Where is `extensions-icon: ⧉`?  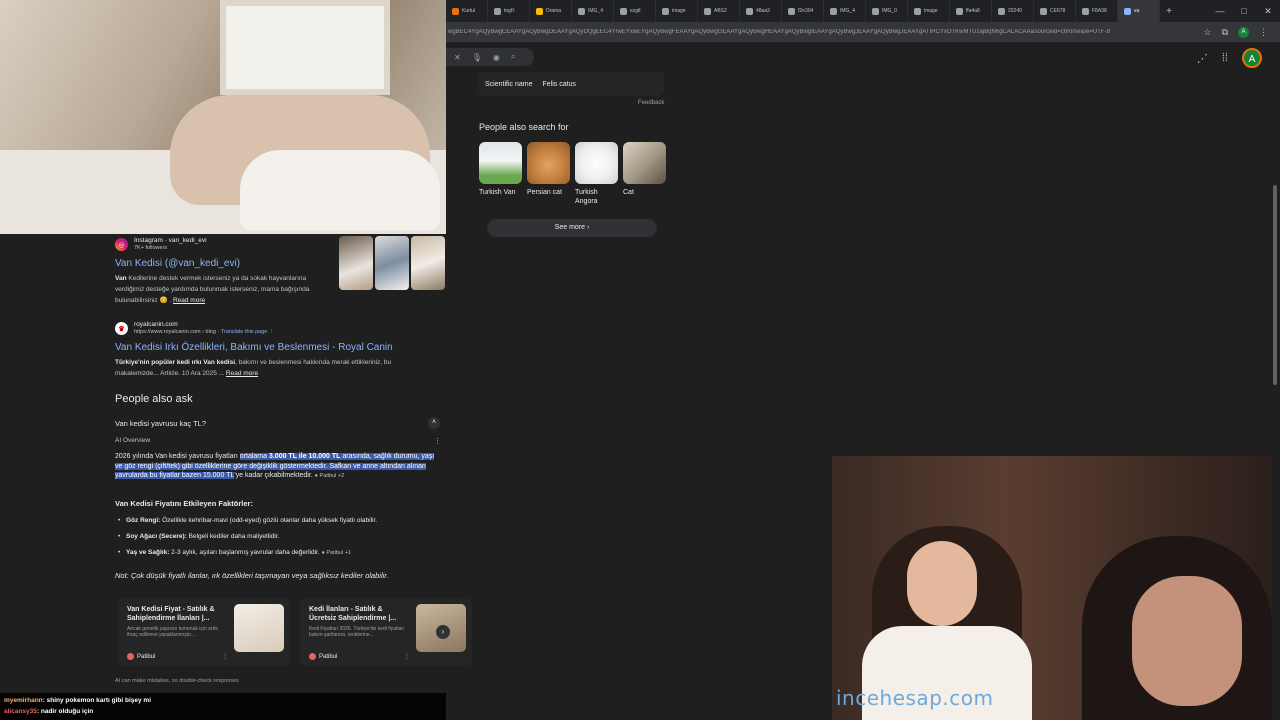
extensions-icon: ⧉ is located at coordinates (1225, 32).